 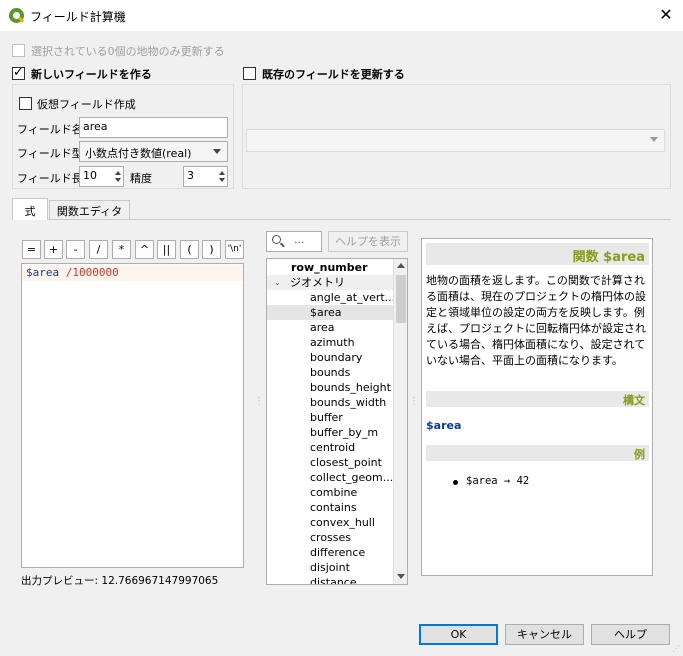 I want to click on scroll-down-icon, so click(x=401, y=576).